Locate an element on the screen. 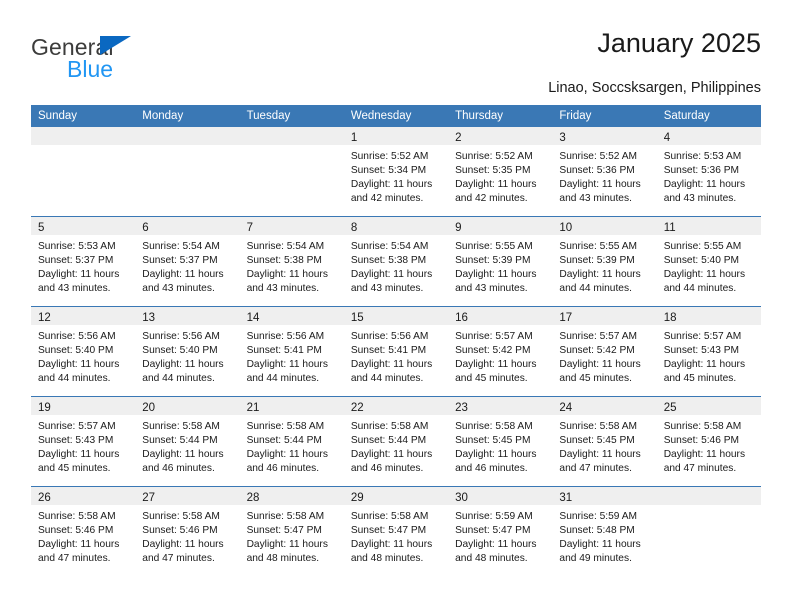 The image size is (792, 612). day-number: 10 is located at coordinates (566, 228).